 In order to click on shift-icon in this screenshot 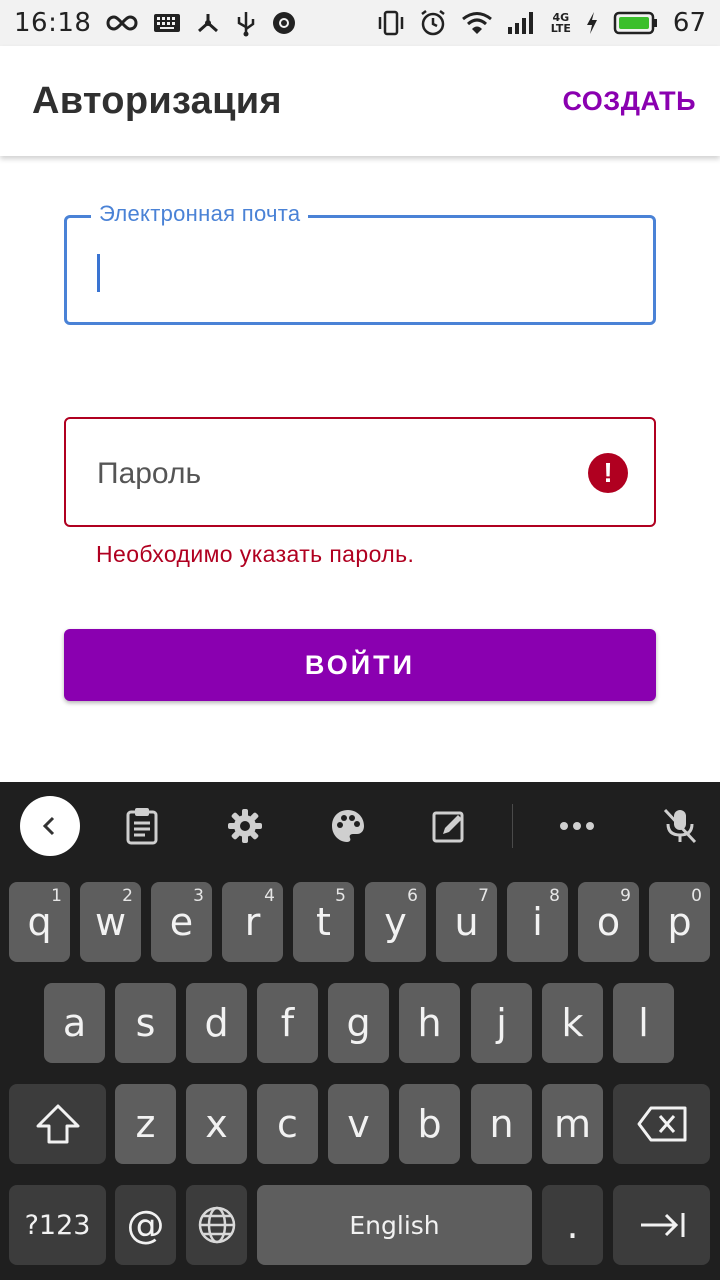, I will do `click(57, 1124)`.